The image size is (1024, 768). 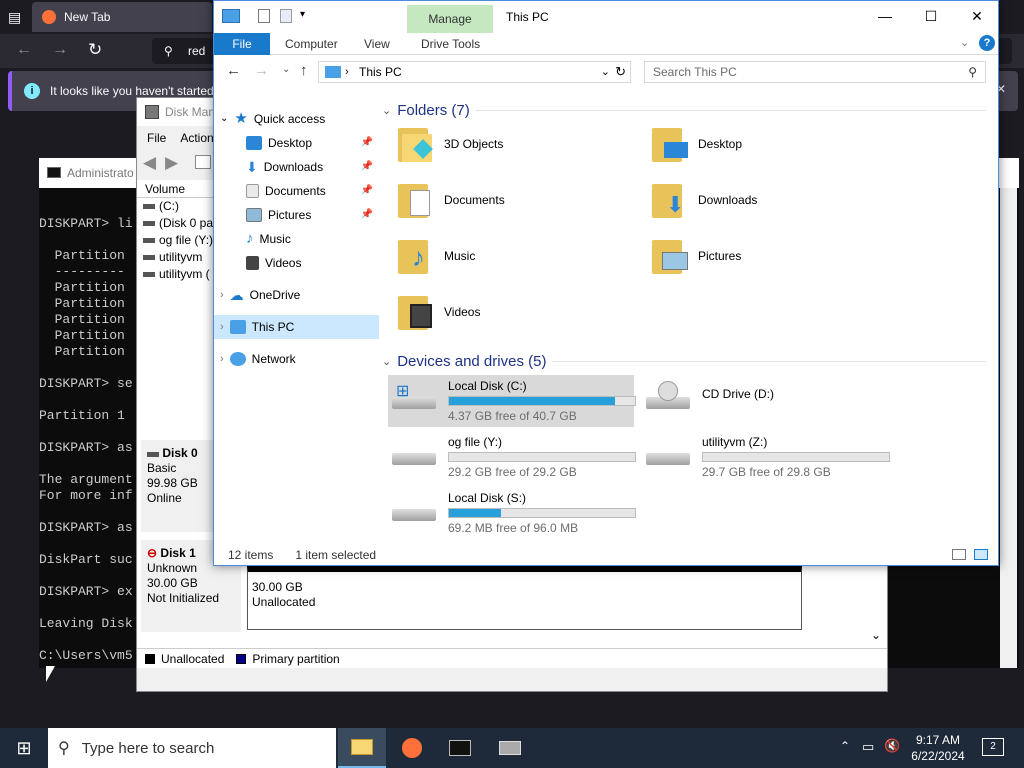 I want to click on quick-access-dropdown-icon: ▾, so click(x=302, y=14).